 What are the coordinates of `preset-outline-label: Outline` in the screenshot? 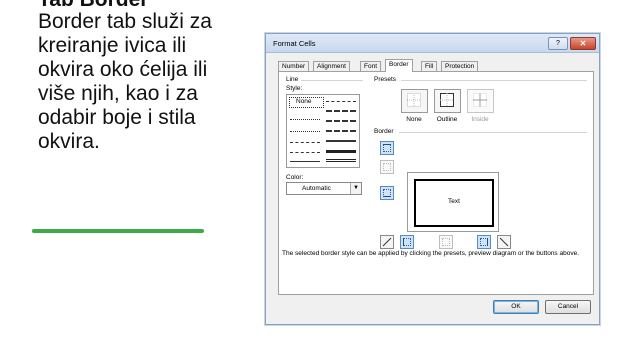 It's located at (447, 119).